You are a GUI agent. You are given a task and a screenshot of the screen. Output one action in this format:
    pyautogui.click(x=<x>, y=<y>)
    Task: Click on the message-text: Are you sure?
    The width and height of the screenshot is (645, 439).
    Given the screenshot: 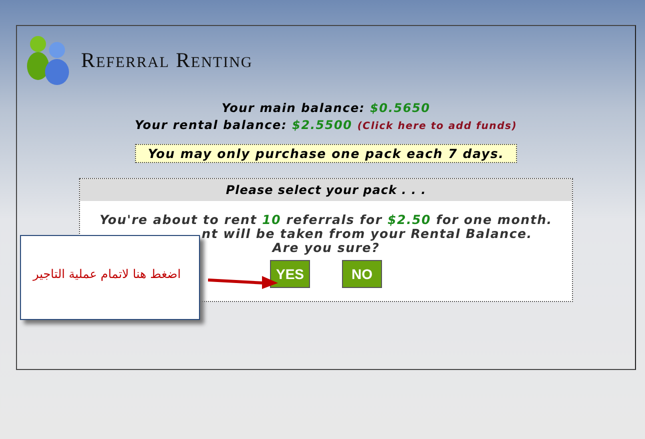 What is the action you would take?
    pyautogui.click(x=326, y=248)
    